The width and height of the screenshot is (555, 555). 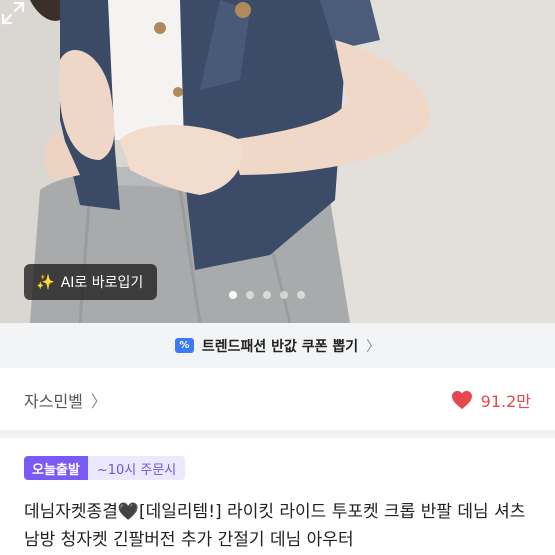 I want to click on today-shipping-badge: 오늘출발, so click(x=56, y=468).